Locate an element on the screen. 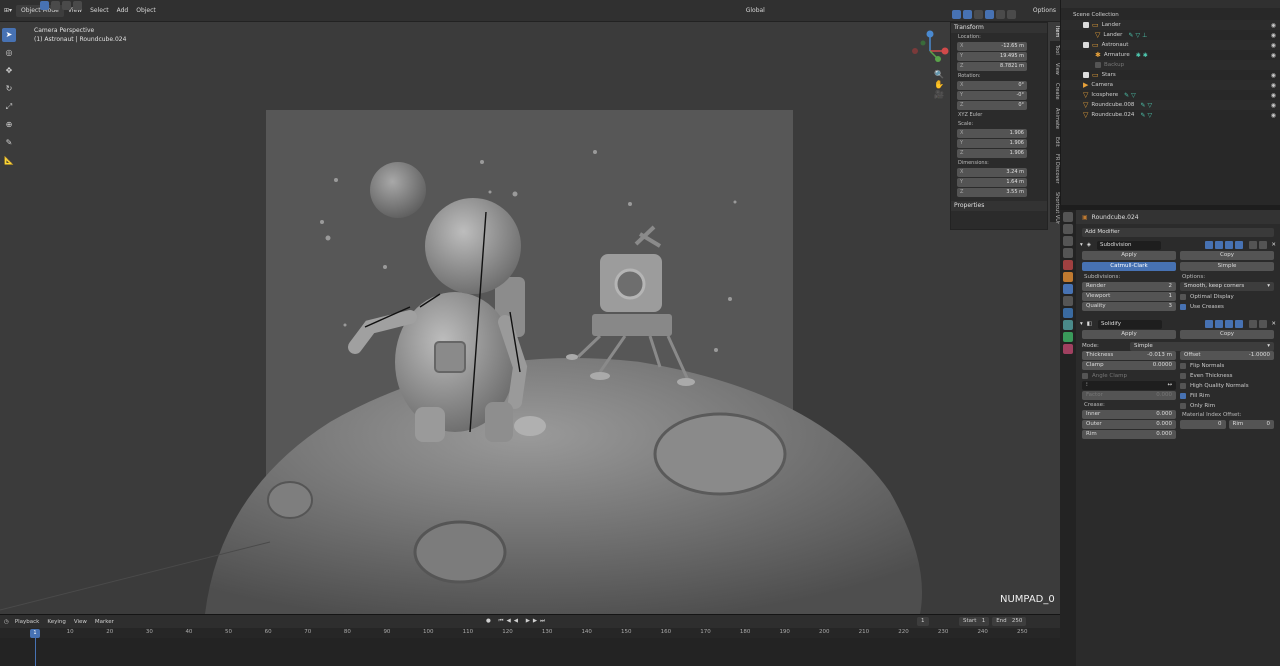  physics-tab-icon is located at coordinates (1068, 313).